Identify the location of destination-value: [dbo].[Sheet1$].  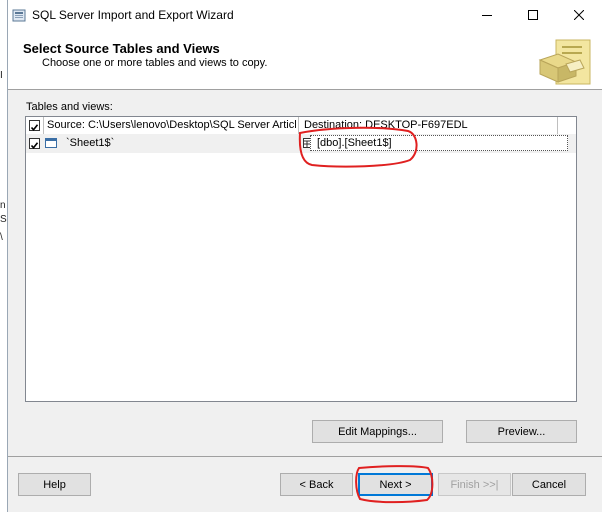
(354, 143).